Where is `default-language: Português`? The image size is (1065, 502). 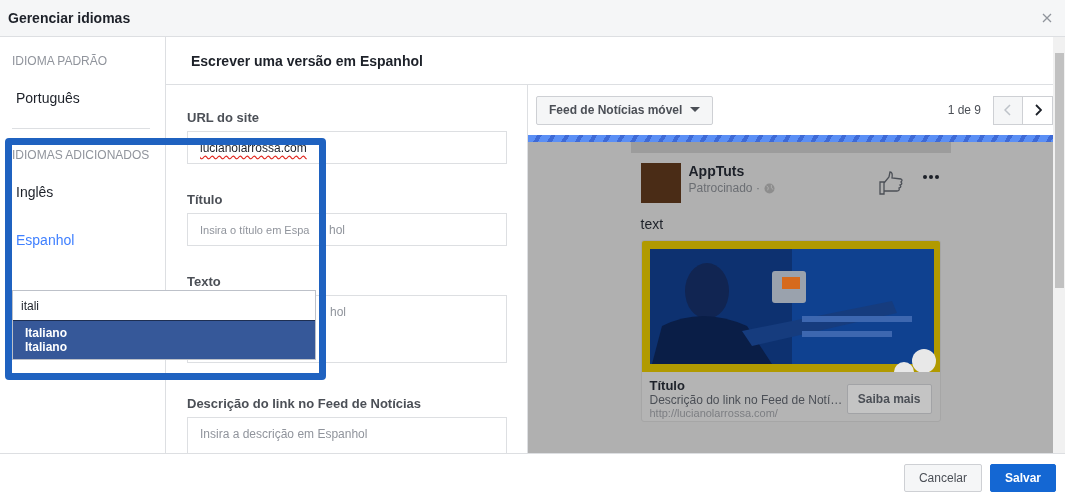
default-language: Português is located at coordinates (48, 98).